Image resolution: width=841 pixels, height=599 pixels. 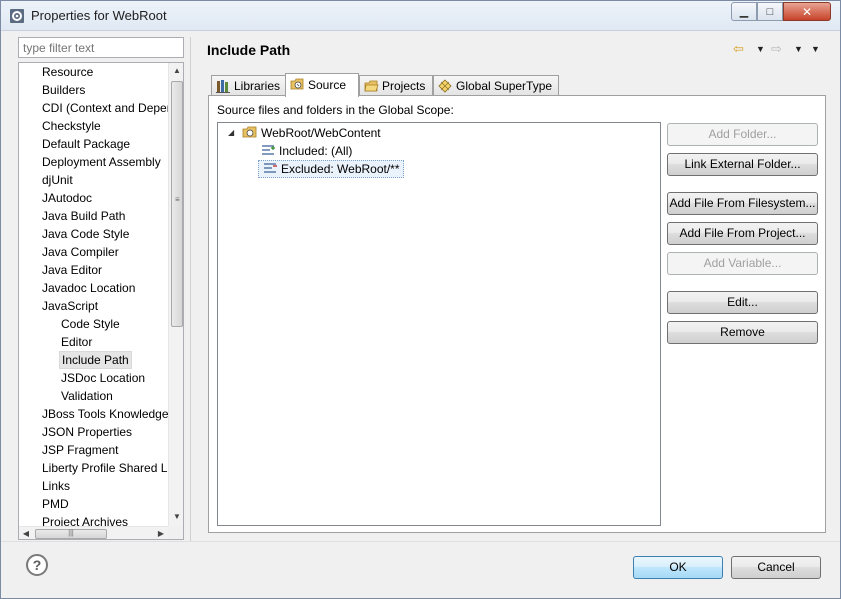 I want to click on tree-item-links: Links, so click(x=56, y=486).